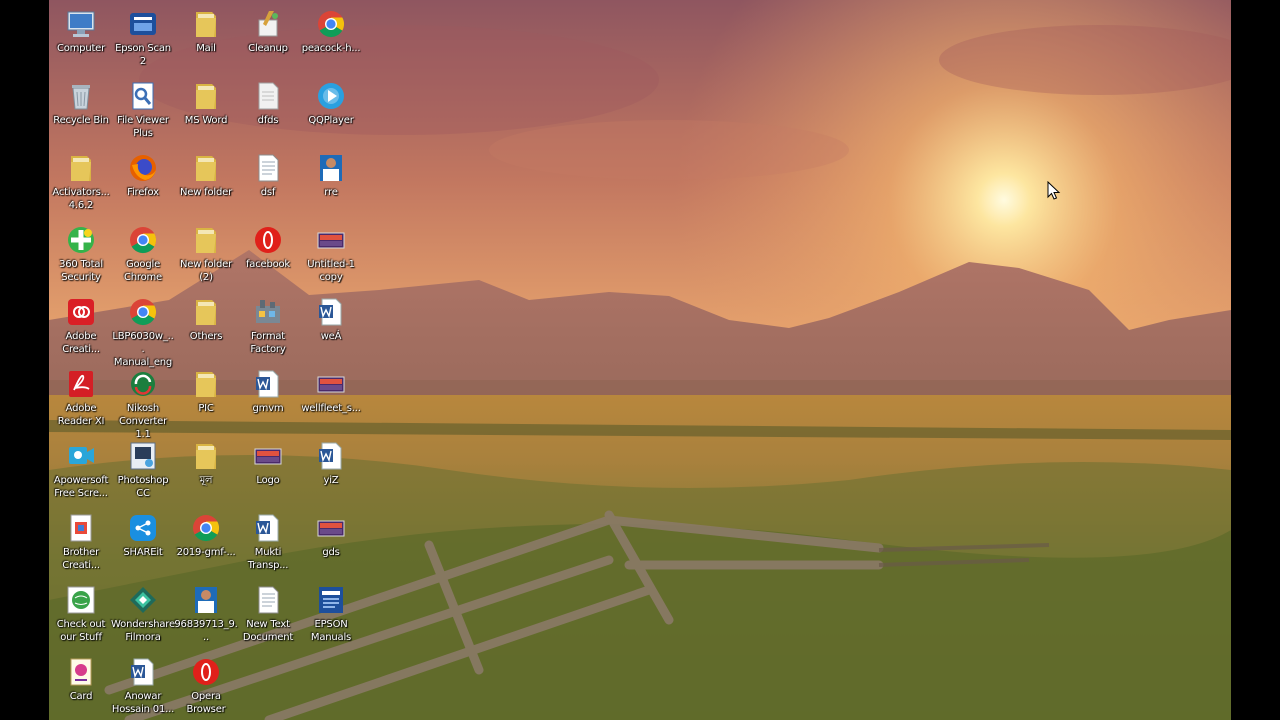  What do you see at coordinates (206, 703) in the screenshot?
I see `shortcut-label: Opera Browser` at bounding box center [206, 703].